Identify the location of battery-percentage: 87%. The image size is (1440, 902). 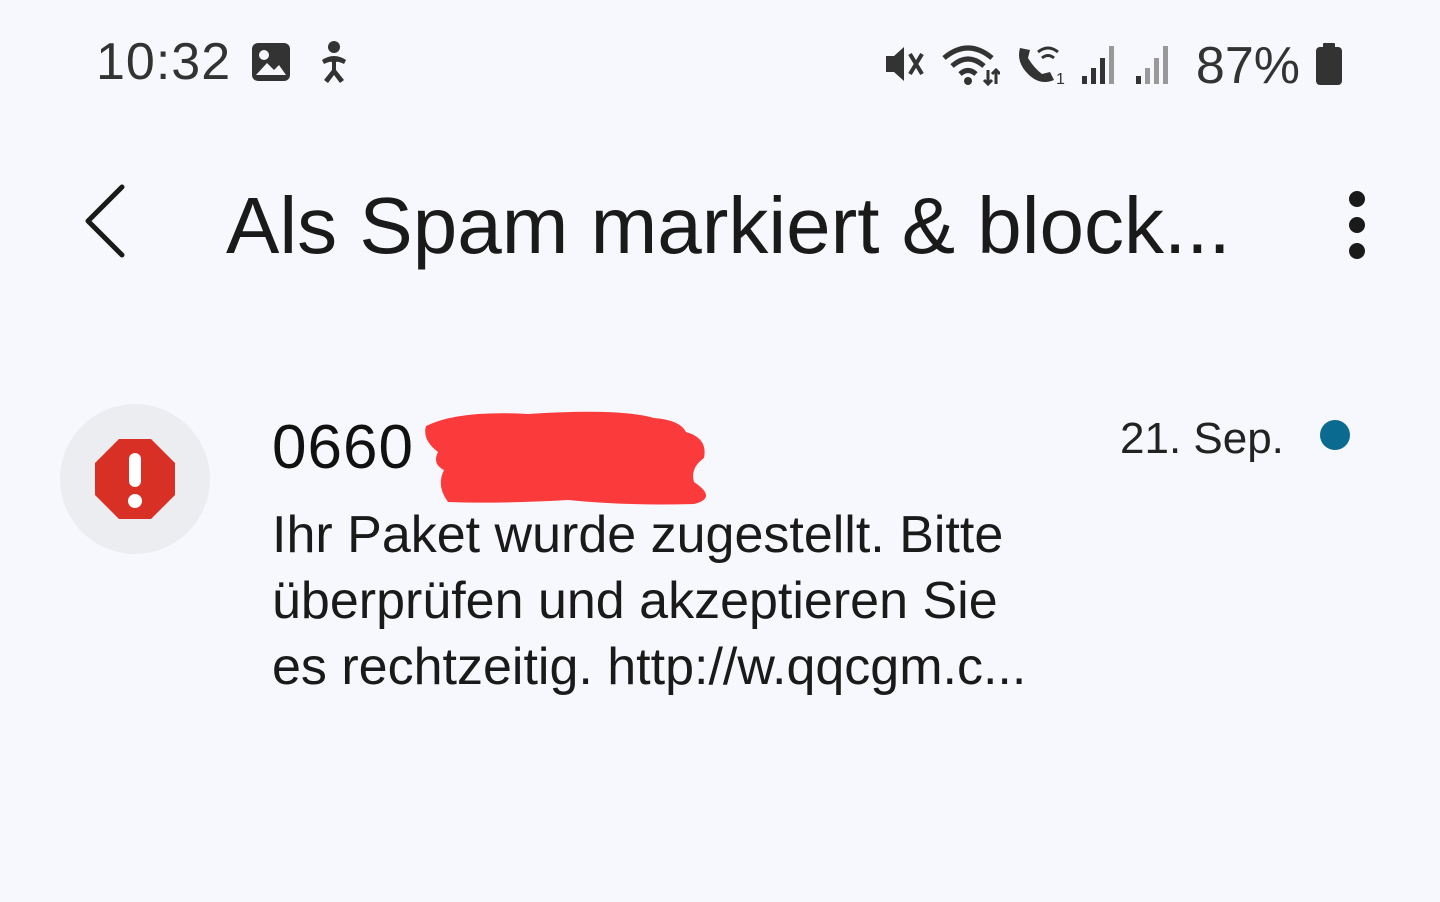
(1247, 66).